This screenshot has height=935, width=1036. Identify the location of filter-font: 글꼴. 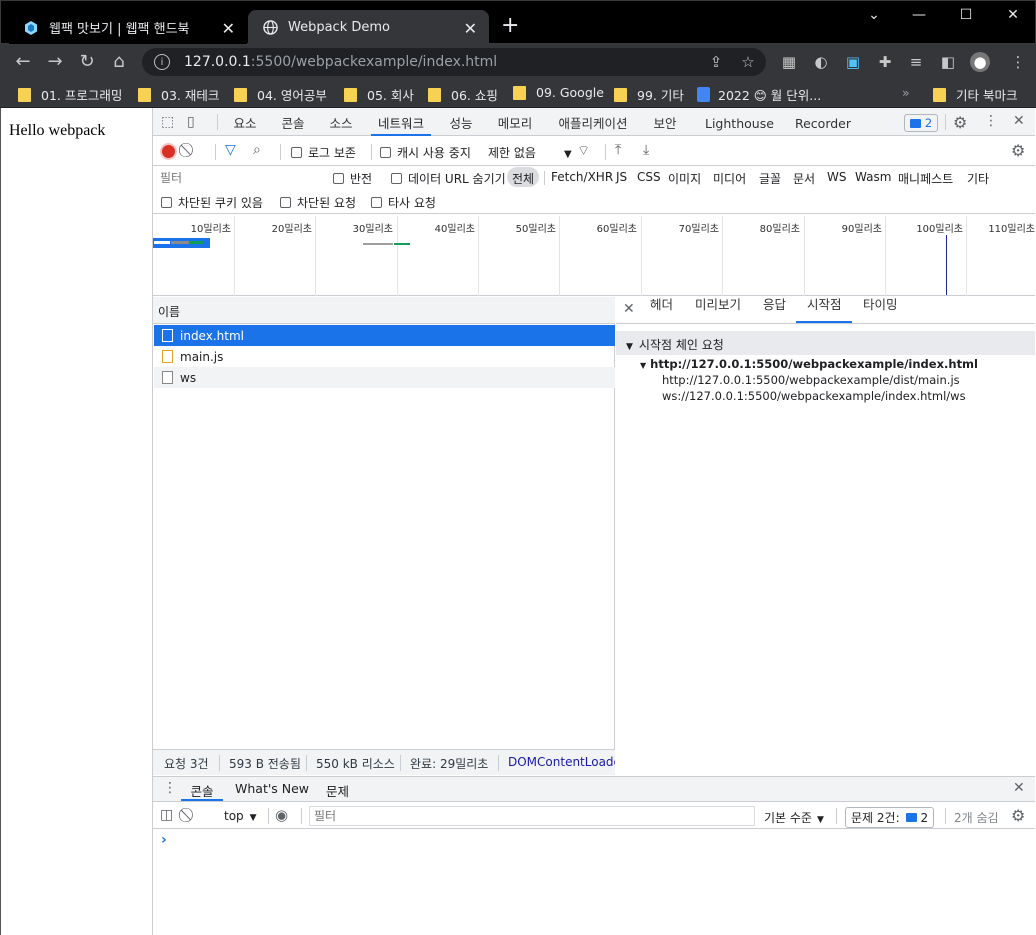
(770, 178).